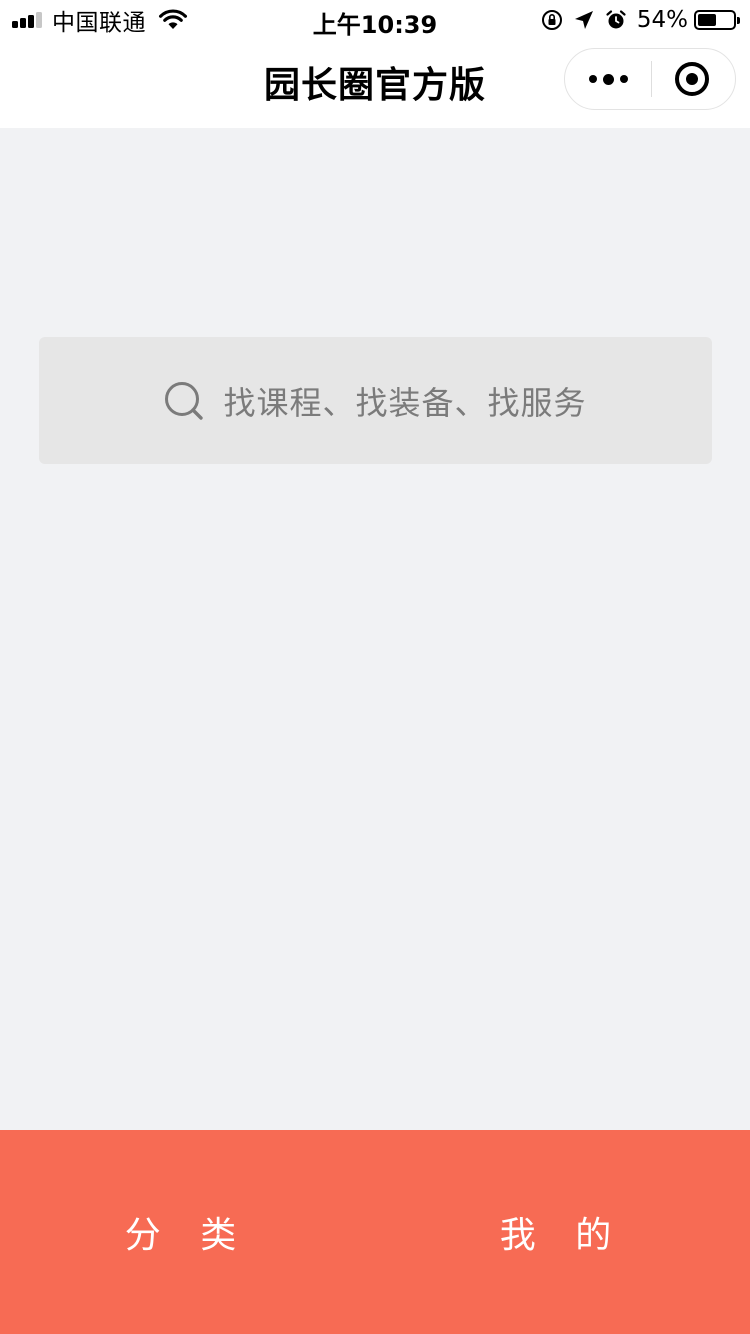 This screenshot has width=750, height=1334. Describe the element at coordinates (375, 20) in the screenshot. I see `status-bar: 中国联通 上午10:39 54%` at that location.